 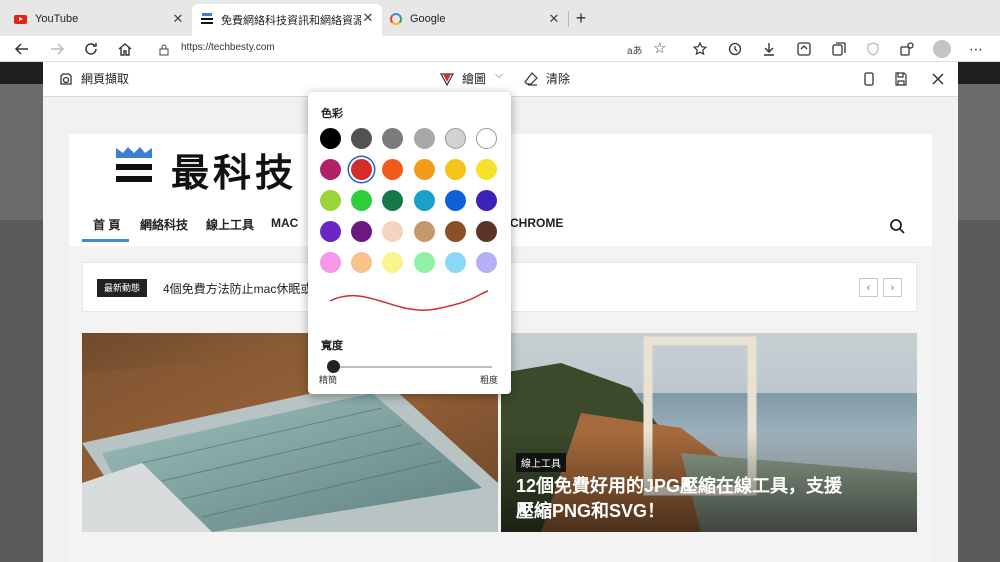 What do you see at coordinates (475, 19) in the screenshot?
I see `tab-google: Google ✕` at bounding box center [475, 19].